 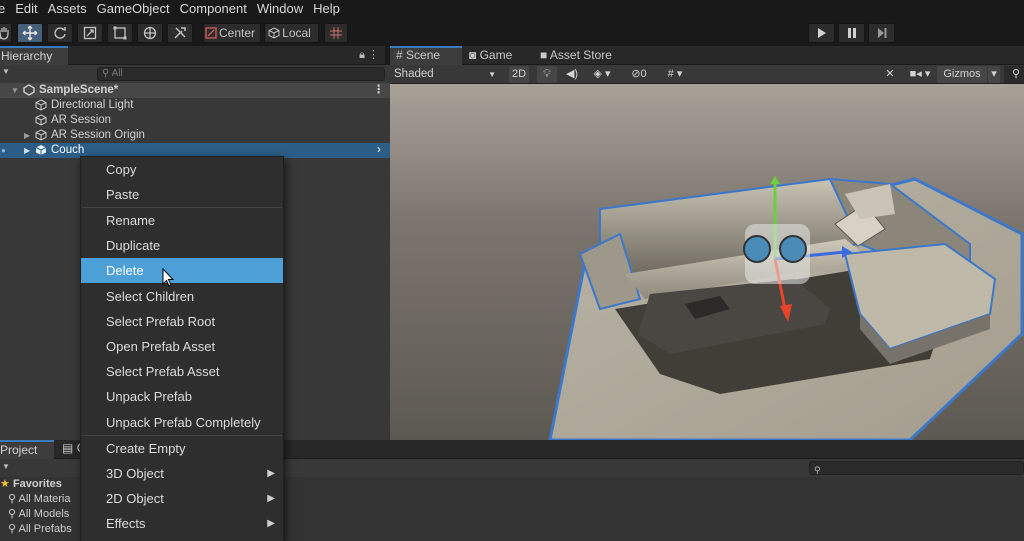 What do you see at coordinates (15, 90) in the screenshot?
I see `expand-arrow-icon: ▼` at bounding box center [15, 90].